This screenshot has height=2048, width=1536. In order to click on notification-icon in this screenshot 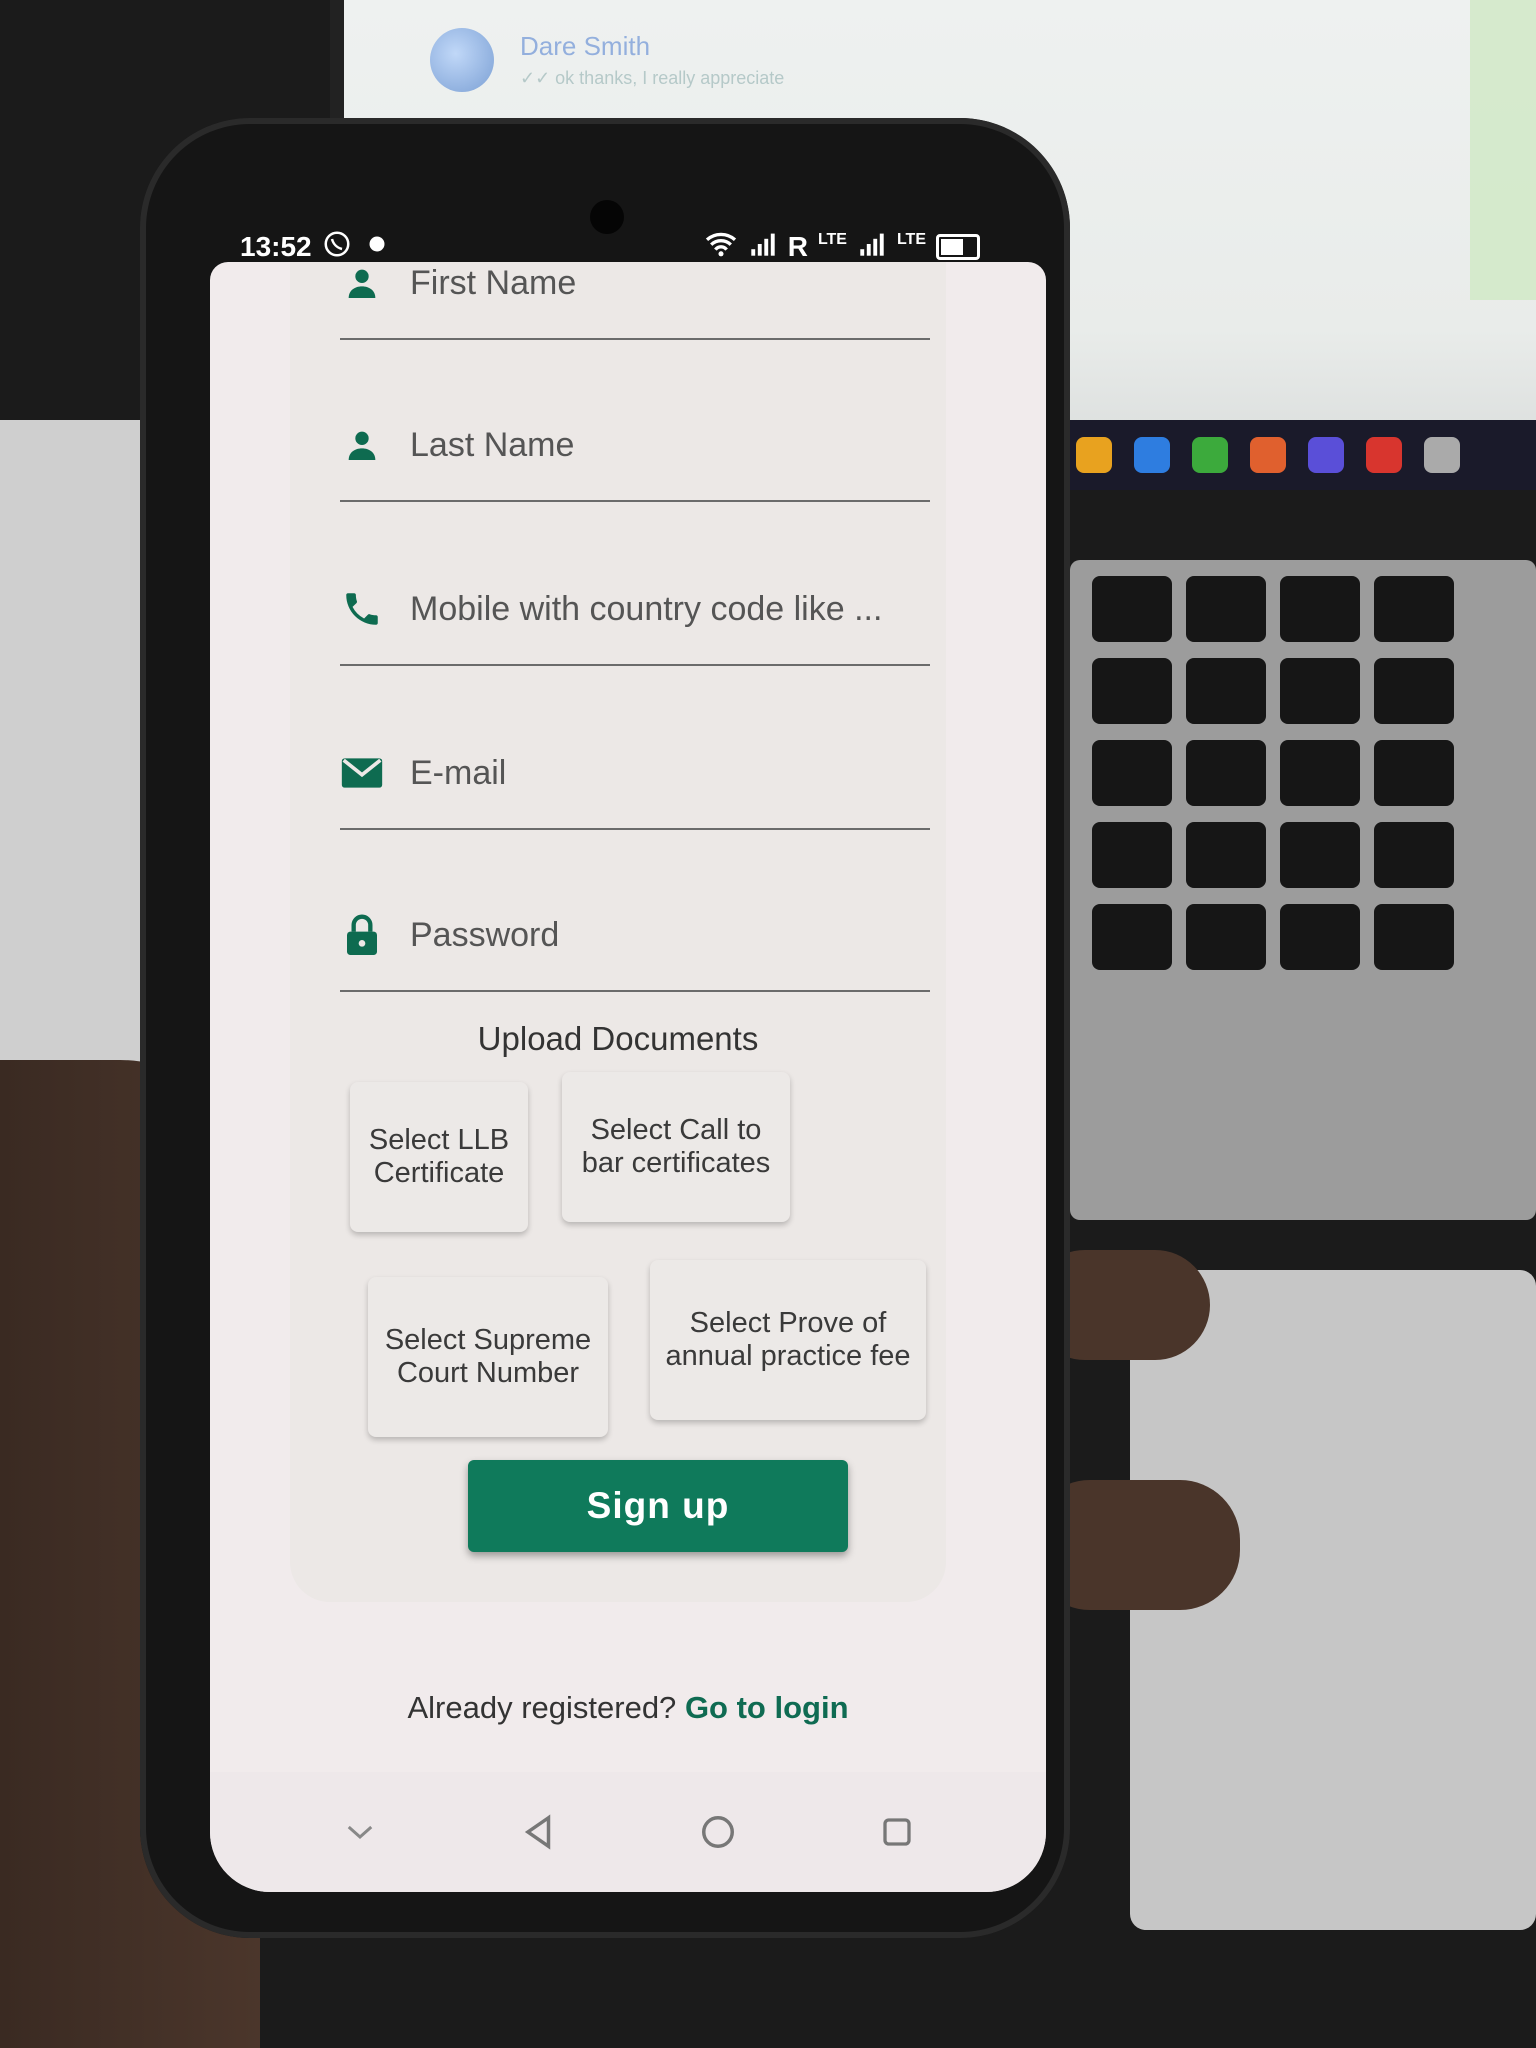, I will do `click(377, 247)`.